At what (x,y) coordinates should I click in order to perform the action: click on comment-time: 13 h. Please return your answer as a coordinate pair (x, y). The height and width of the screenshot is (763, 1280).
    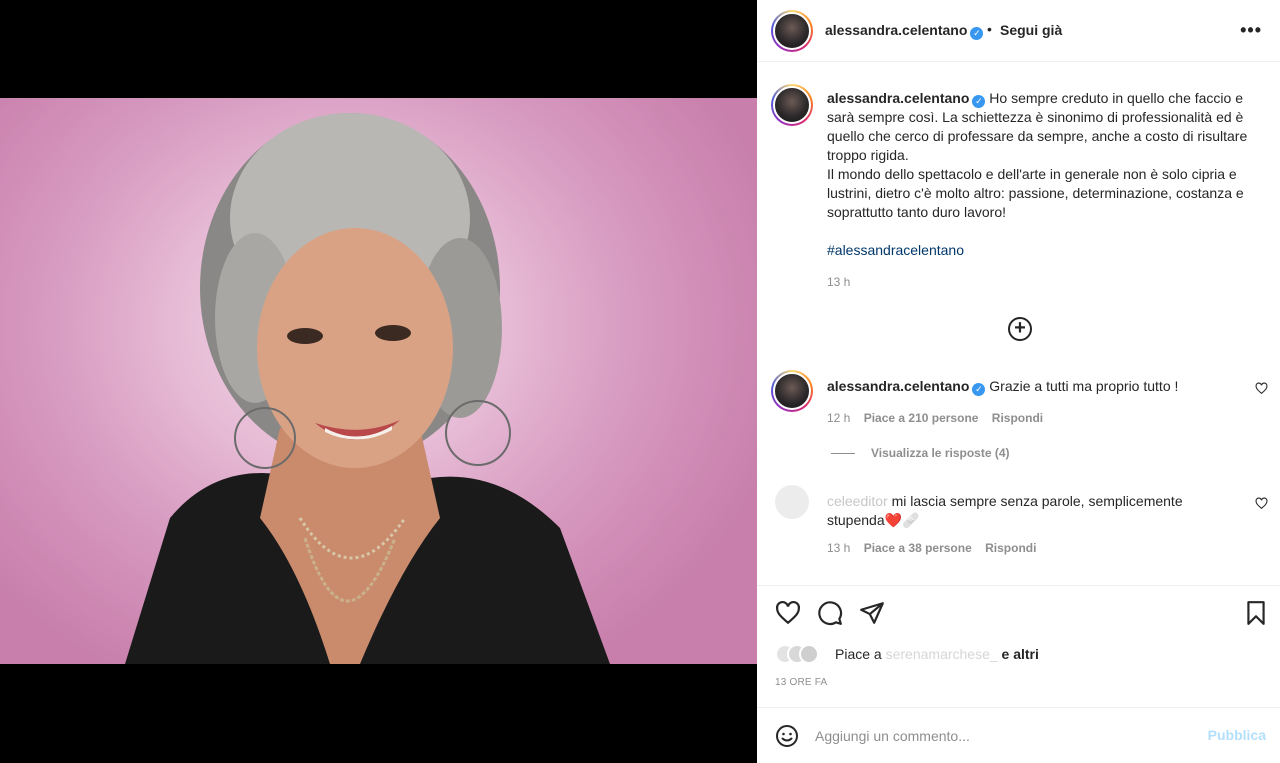
    Looking at the image, I should click on (838, 548).